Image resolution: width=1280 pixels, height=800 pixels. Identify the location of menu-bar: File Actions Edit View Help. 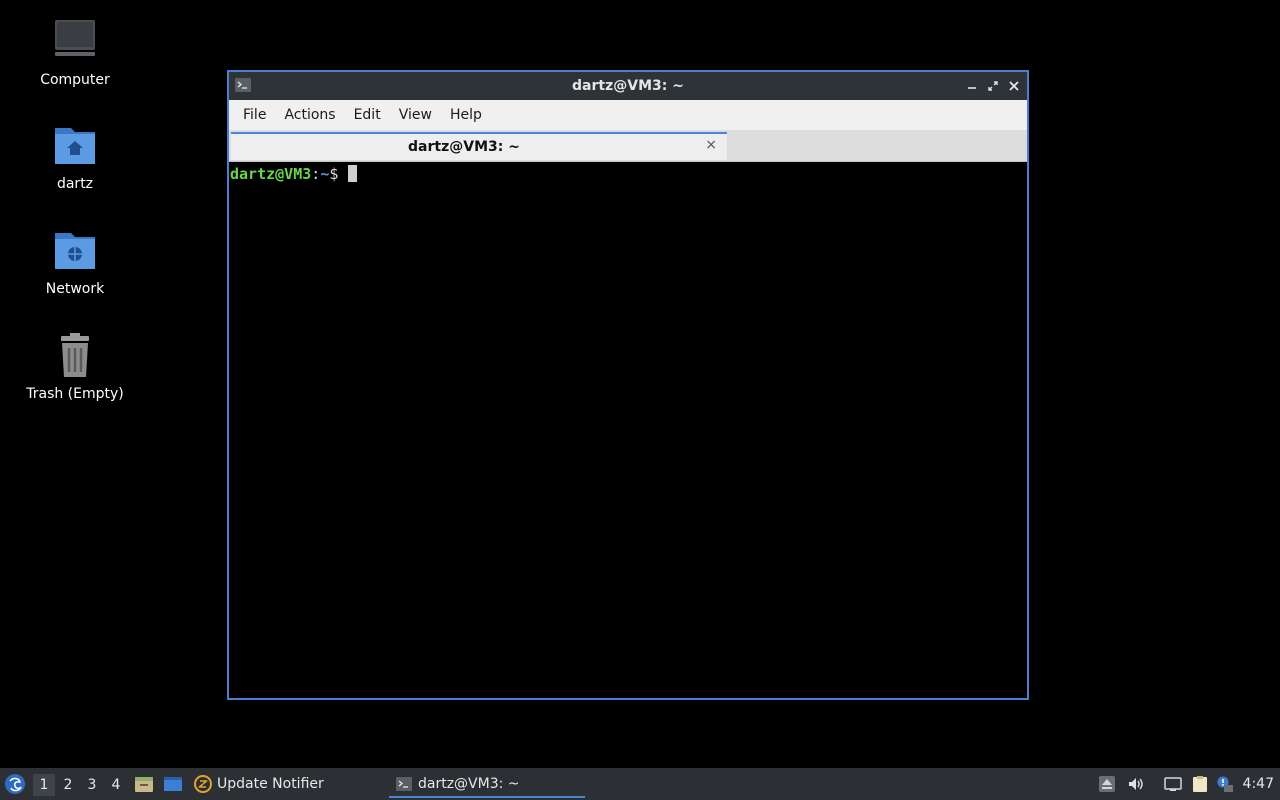
(628, 115).